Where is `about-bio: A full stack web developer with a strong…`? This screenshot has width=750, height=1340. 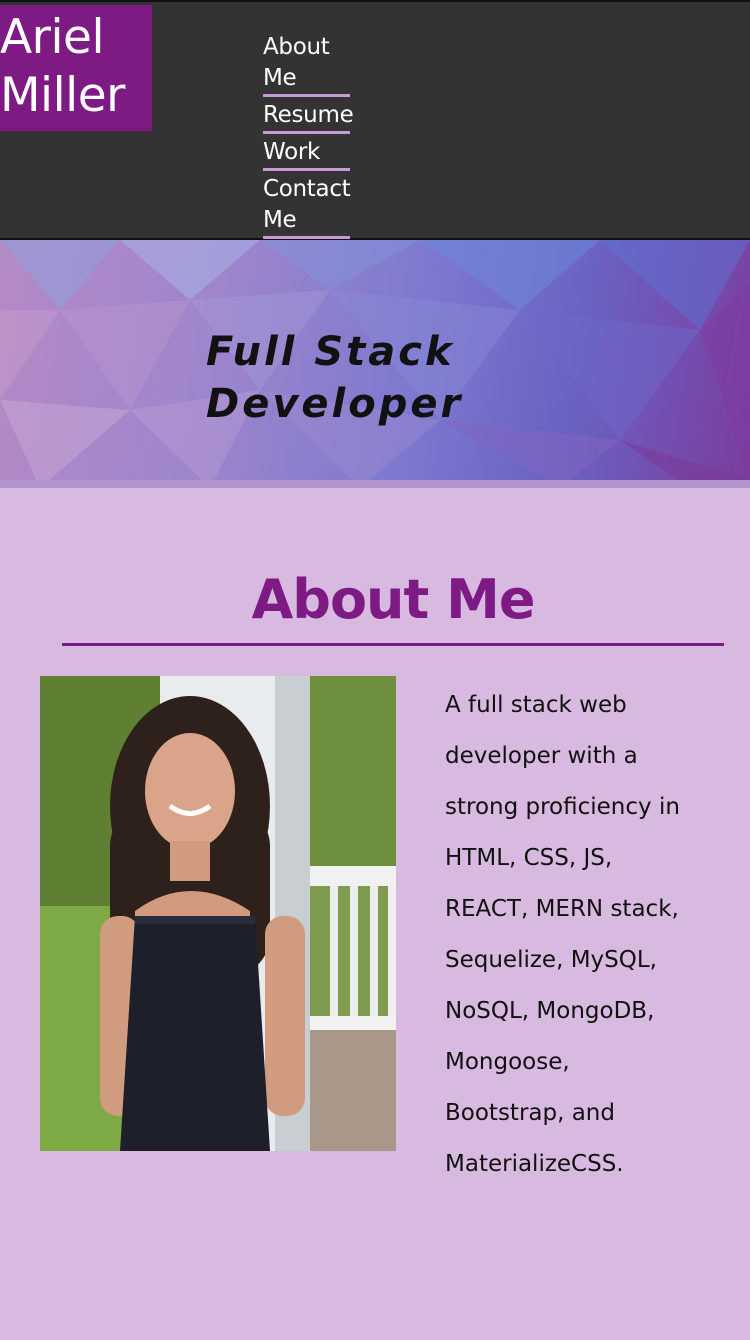 about-bio: A full stack web developer with a strong… is located at coordinates (562, 934).